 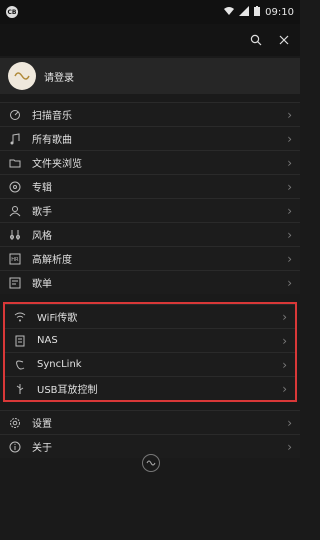 I want to click on info-icon, so click(x=15, y=447).